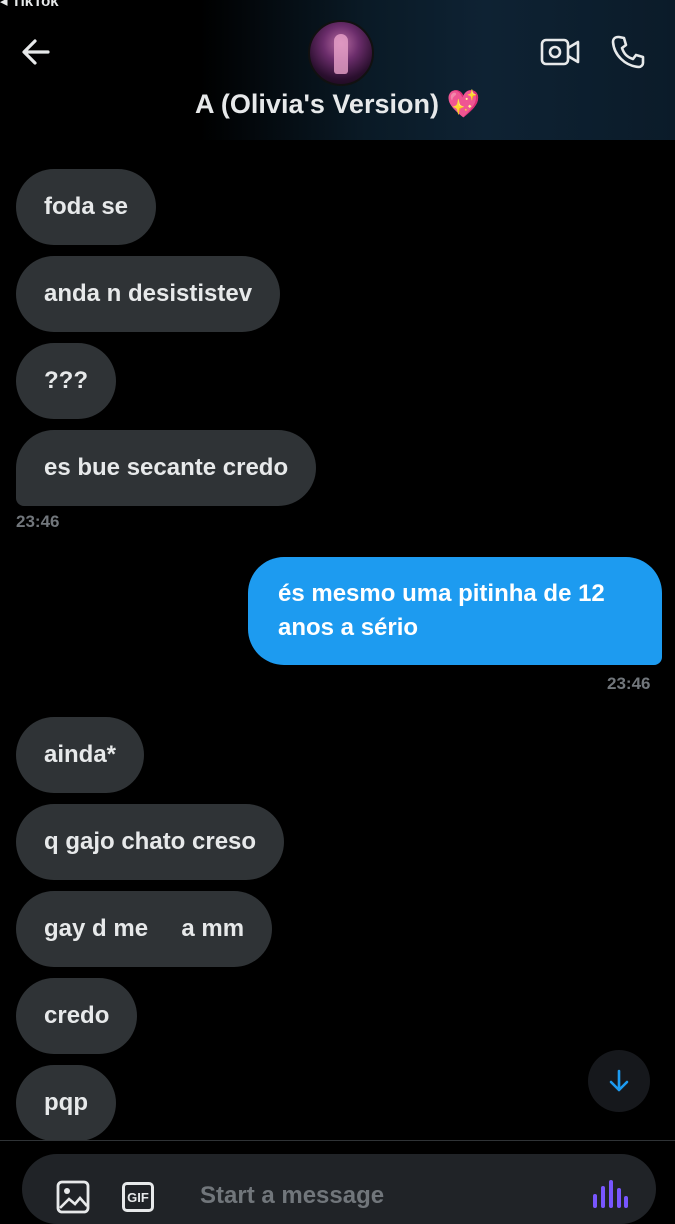 Image resolution: width=675 pixels, height=1224 pixels. Describe the element at coordinates (66, 381) in the screenshot. I see `incoming-message: ???` at that location.